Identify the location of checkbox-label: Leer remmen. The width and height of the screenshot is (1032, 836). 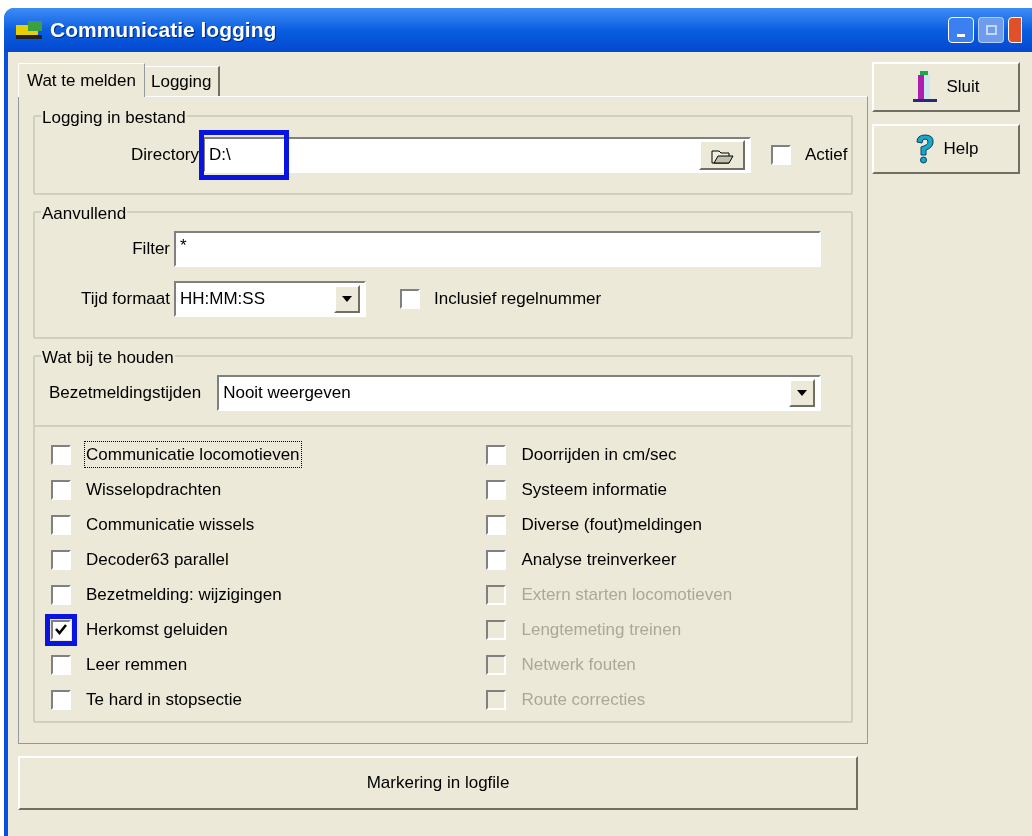
(137, 664).